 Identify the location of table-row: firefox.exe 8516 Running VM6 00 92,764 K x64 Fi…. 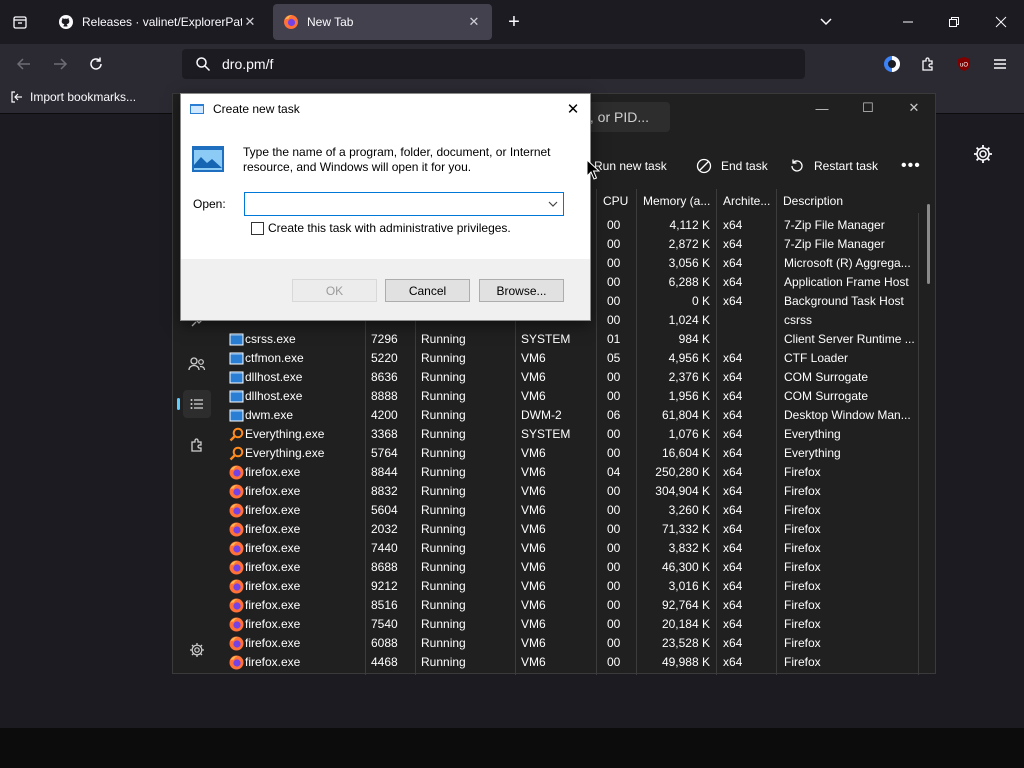
(572, 605).